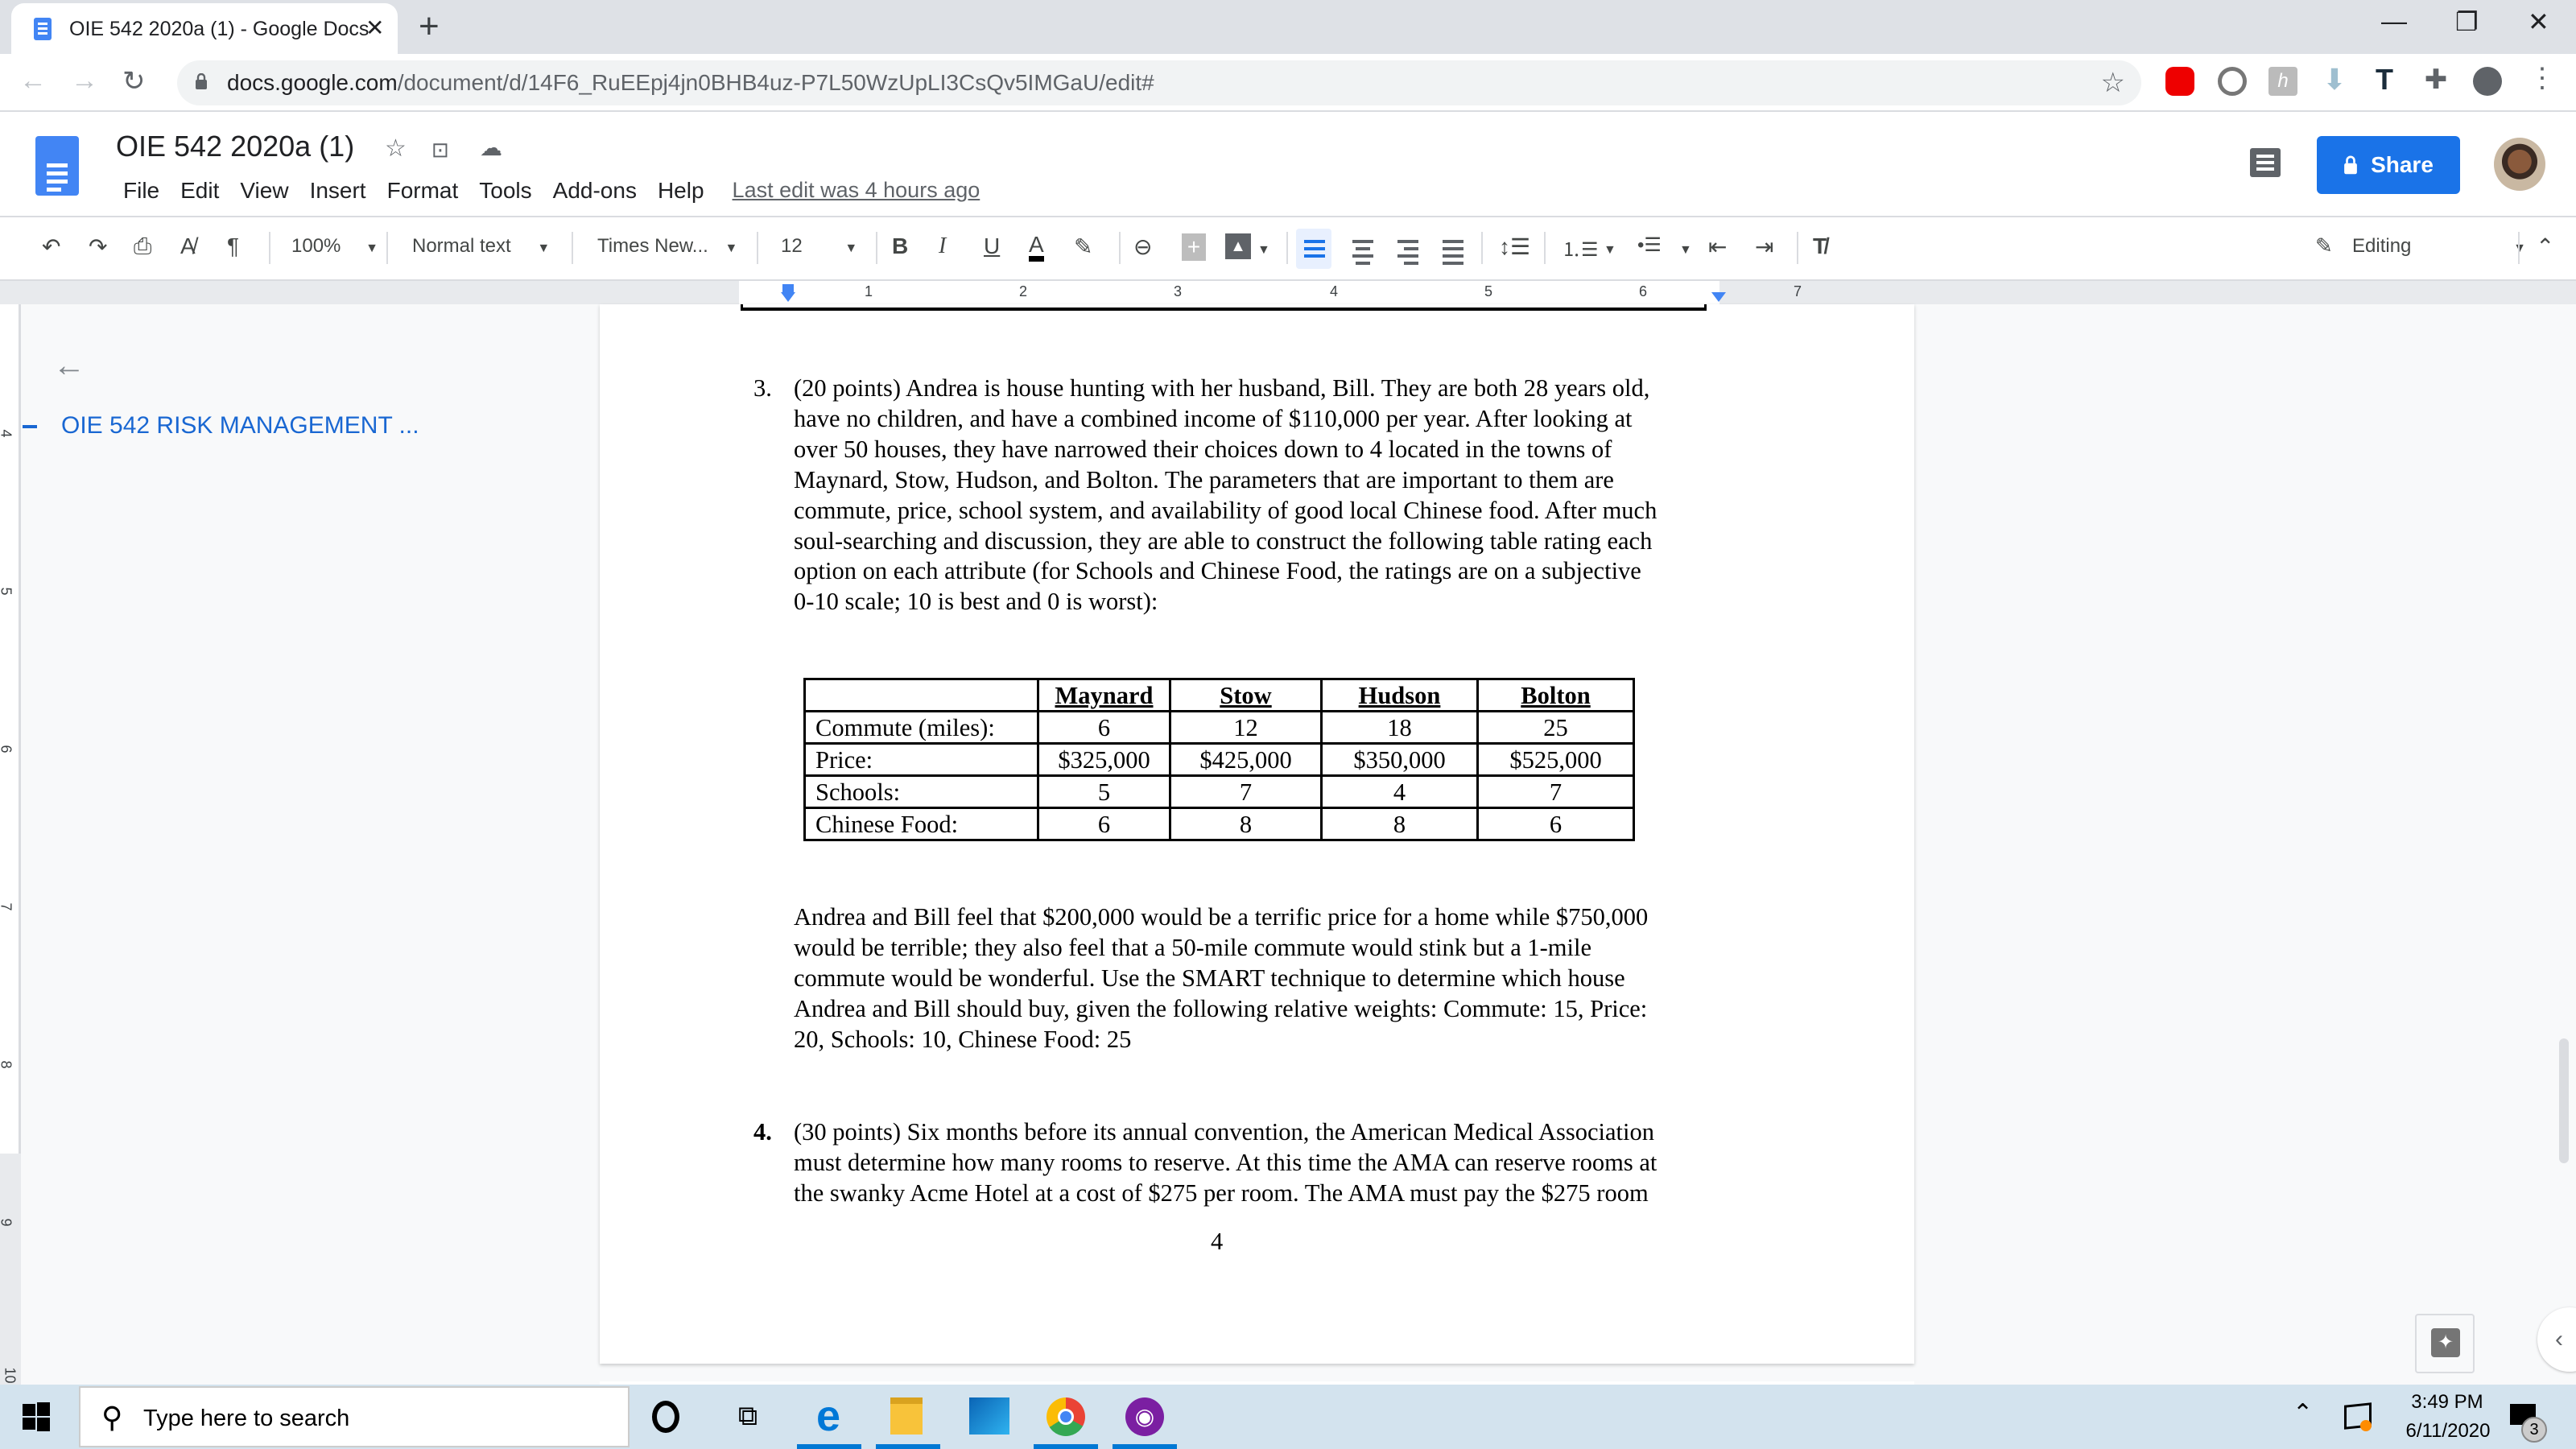 The height and width of the screenshot is (1449, 2576). Describe the element at coordinates (1104, 759) in the screenshot. I see `table-cell: $325,000` at that location.